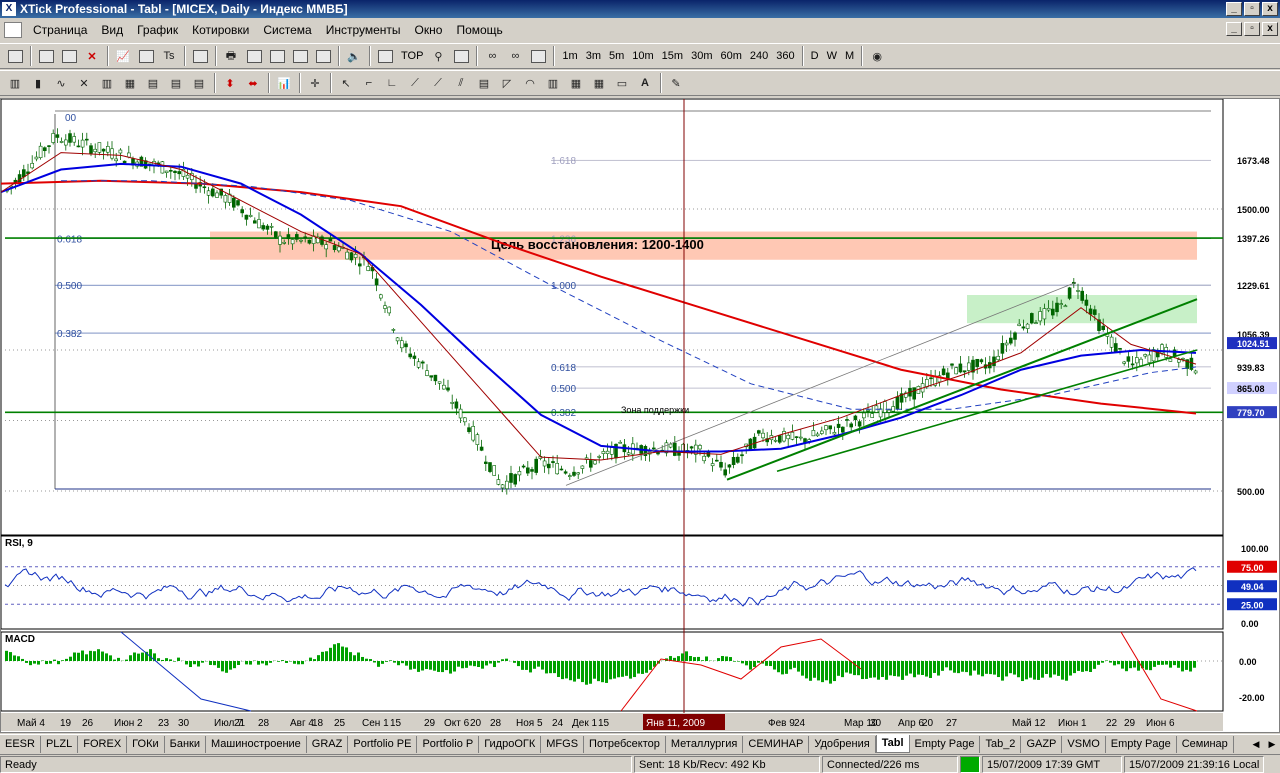 The image size is (1280, 773). Describe the element at coordinates (392, 83) in the screenshot. I see `vertical-line-icon: ∟` at that location.